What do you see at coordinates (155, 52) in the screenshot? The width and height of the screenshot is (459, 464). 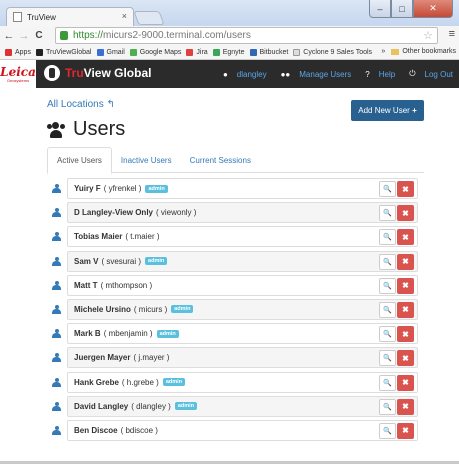 I see `bookmark-google-maps: Google Maps` at bounding box center [155, 52].